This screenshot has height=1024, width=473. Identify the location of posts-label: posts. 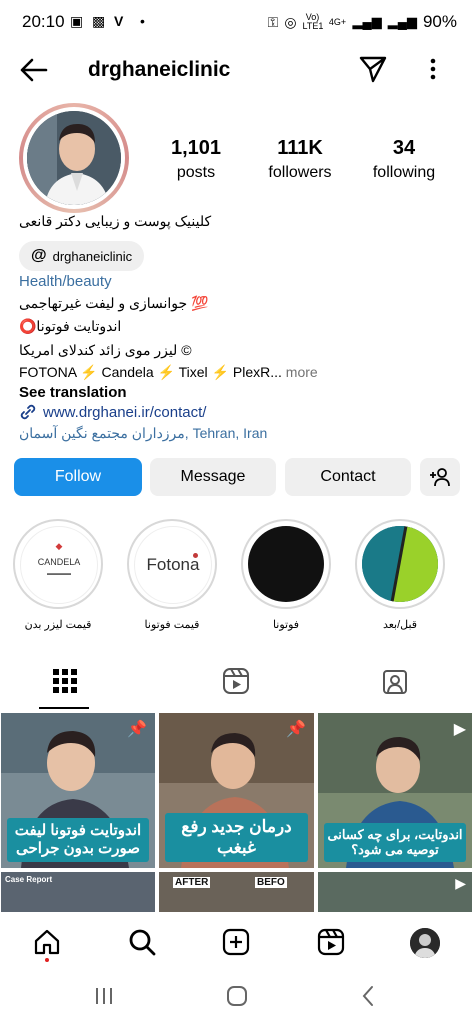
(196, 172).